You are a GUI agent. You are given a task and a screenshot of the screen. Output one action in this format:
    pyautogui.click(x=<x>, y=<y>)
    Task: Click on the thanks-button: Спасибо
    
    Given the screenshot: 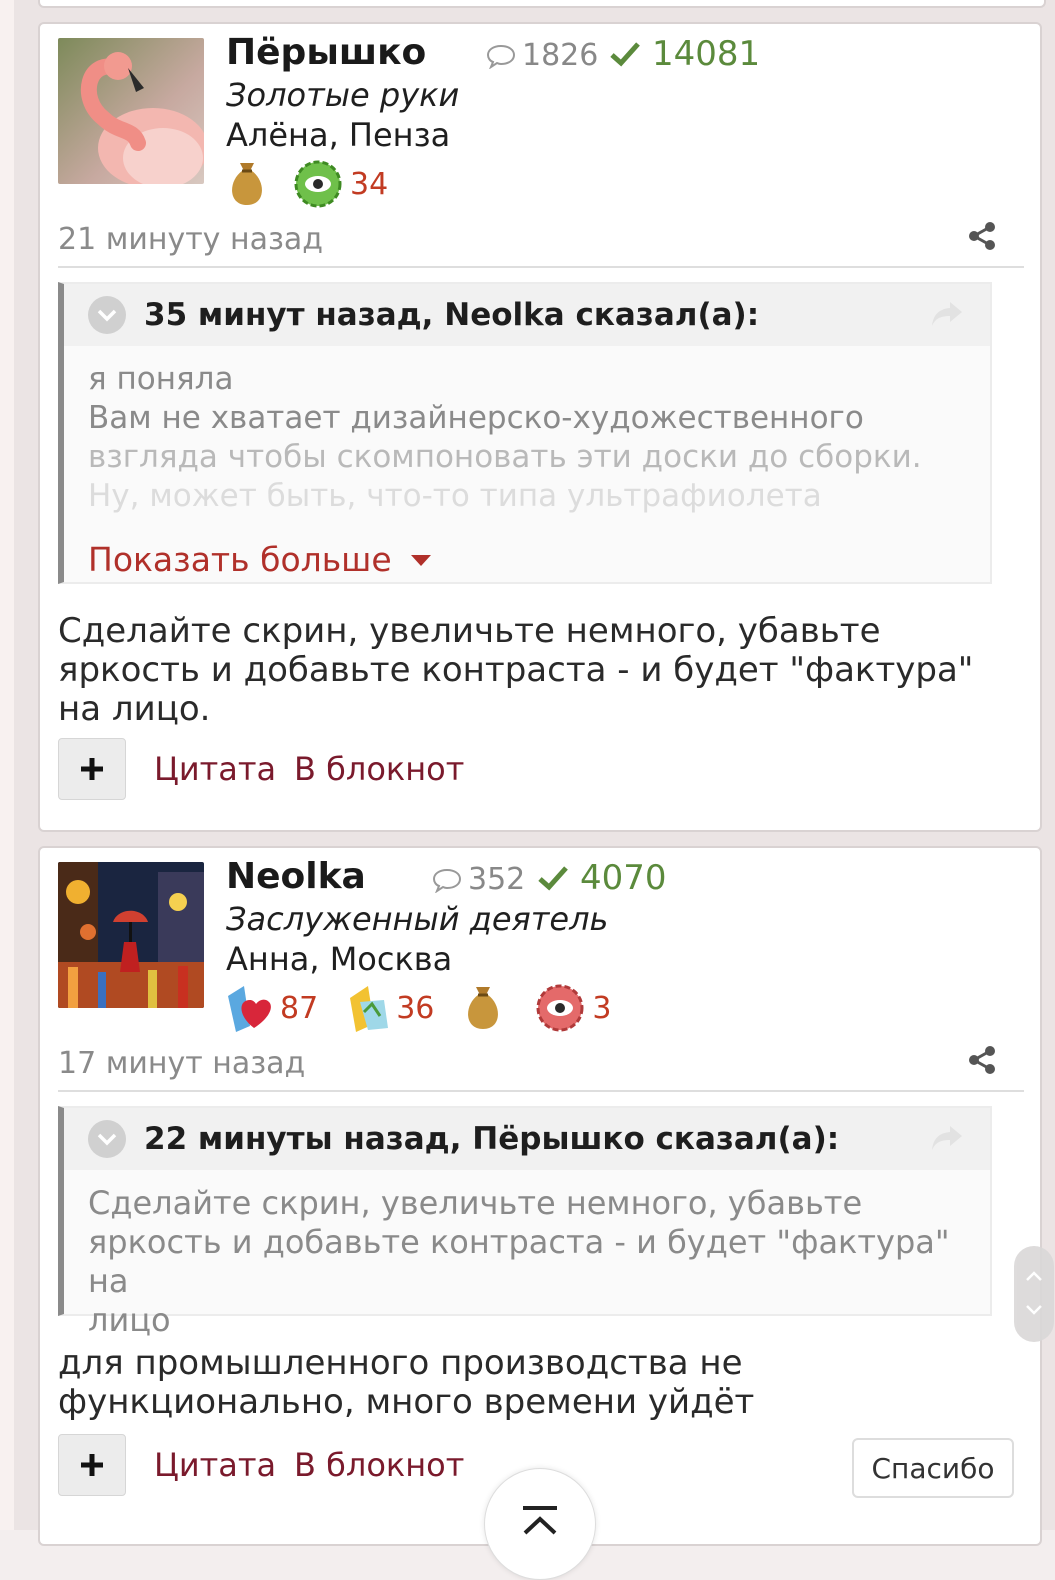 What is the action you would take?
    pyautogui.click(x=933, y=1468)
    